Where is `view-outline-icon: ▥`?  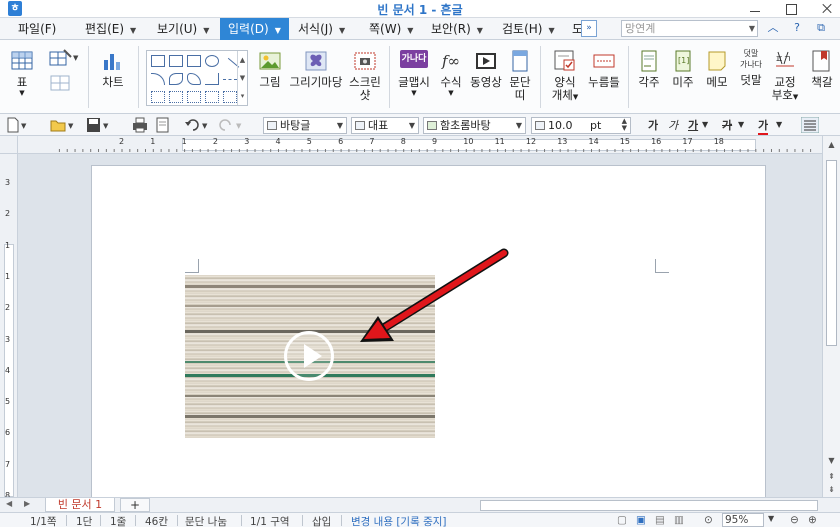 view-outline-icon: ▥ is located at coordinates (679, 520).